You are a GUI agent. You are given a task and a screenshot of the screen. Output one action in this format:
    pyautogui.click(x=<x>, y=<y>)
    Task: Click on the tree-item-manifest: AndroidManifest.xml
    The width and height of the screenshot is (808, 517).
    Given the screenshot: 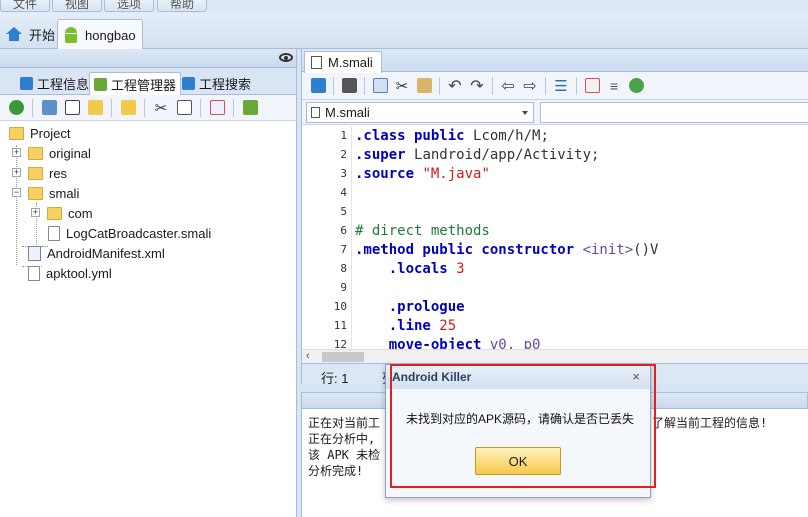 What is the action you would take?
    pyautogui.click(x=96, y=253)
    